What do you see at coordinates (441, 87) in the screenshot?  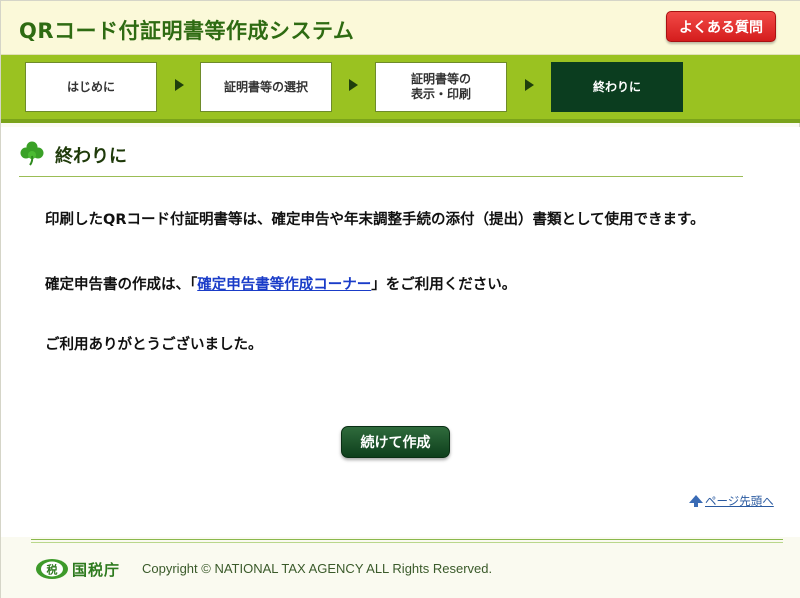 I see `step-display-print: 証明書等の 表示・印刷` at bounding box center [441, 87].